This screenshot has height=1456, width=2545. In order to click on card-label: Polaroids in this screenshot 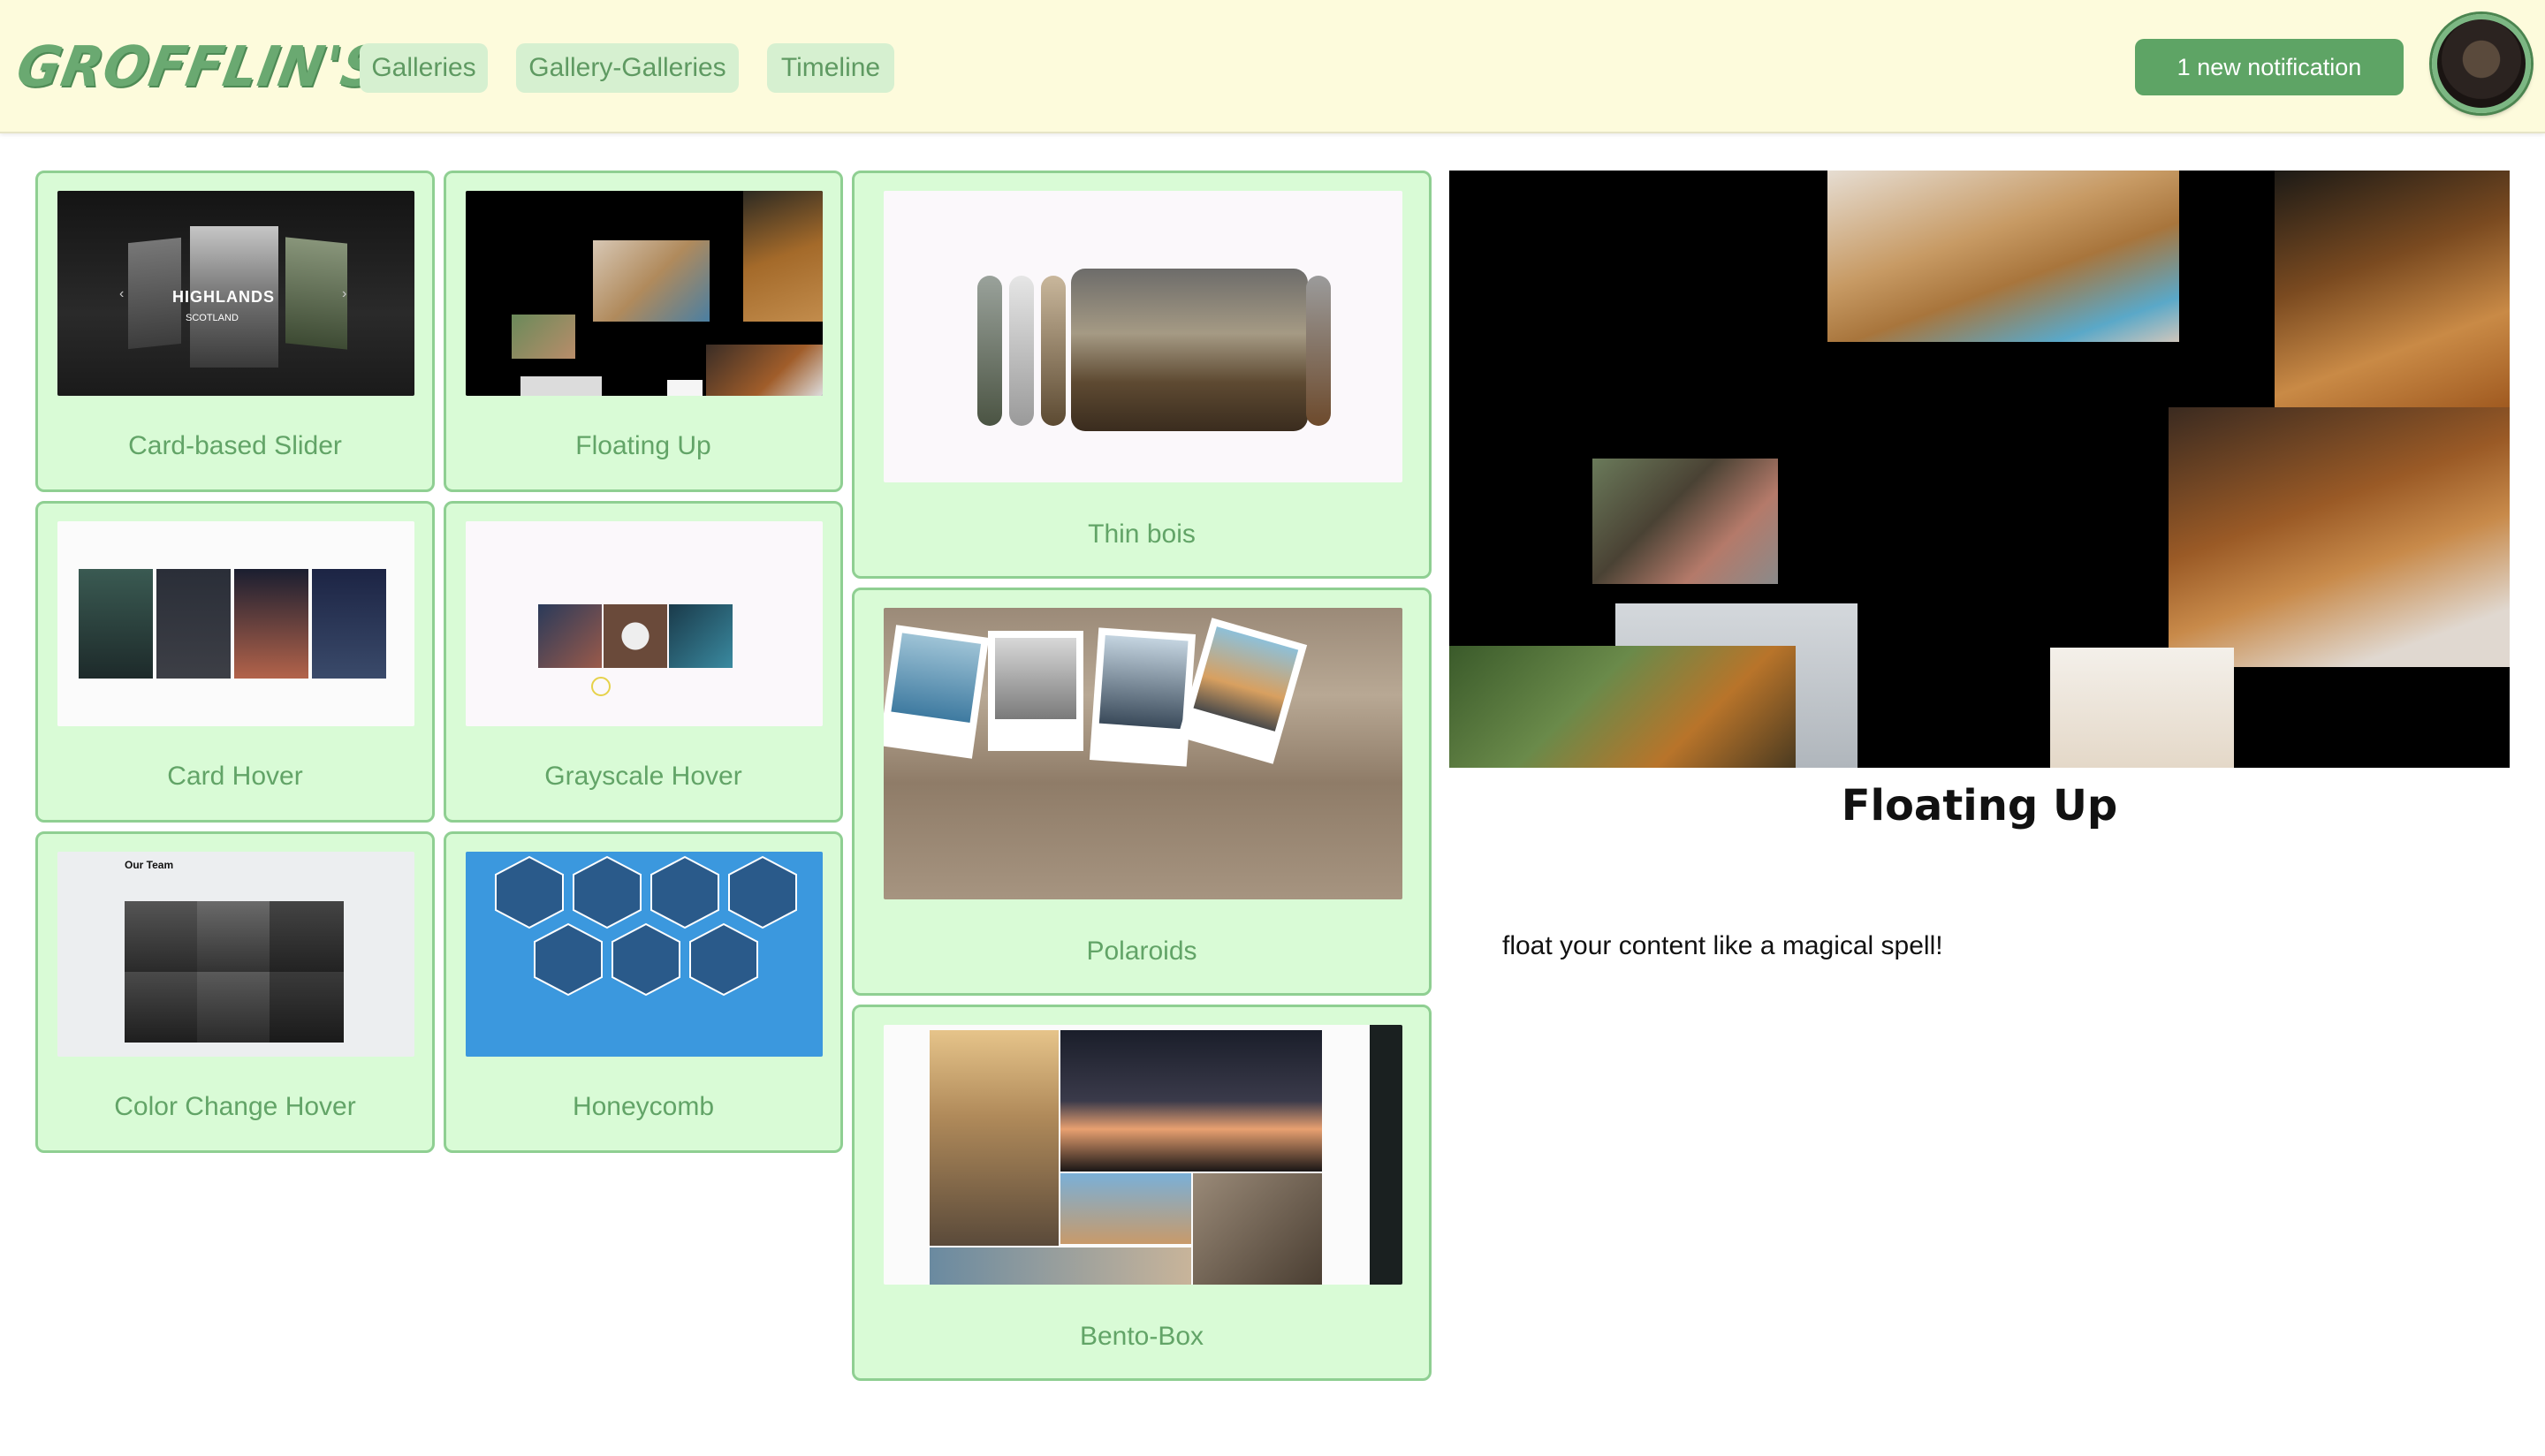, I will do `click(1141, 951)`.